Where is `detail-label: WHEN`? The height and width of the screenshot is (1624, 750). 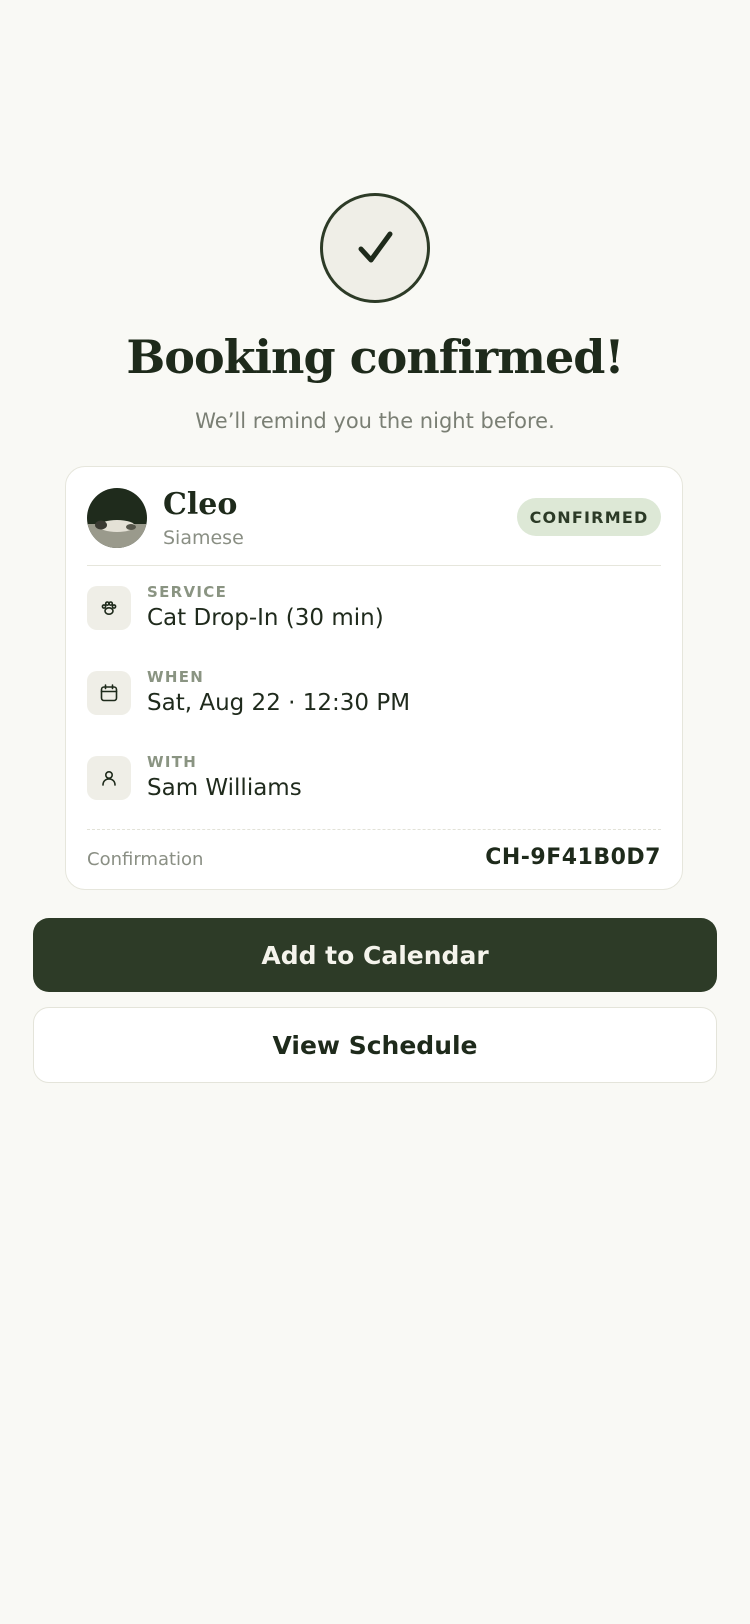
detail-label: WHEN is located at coordinates (176, 677).